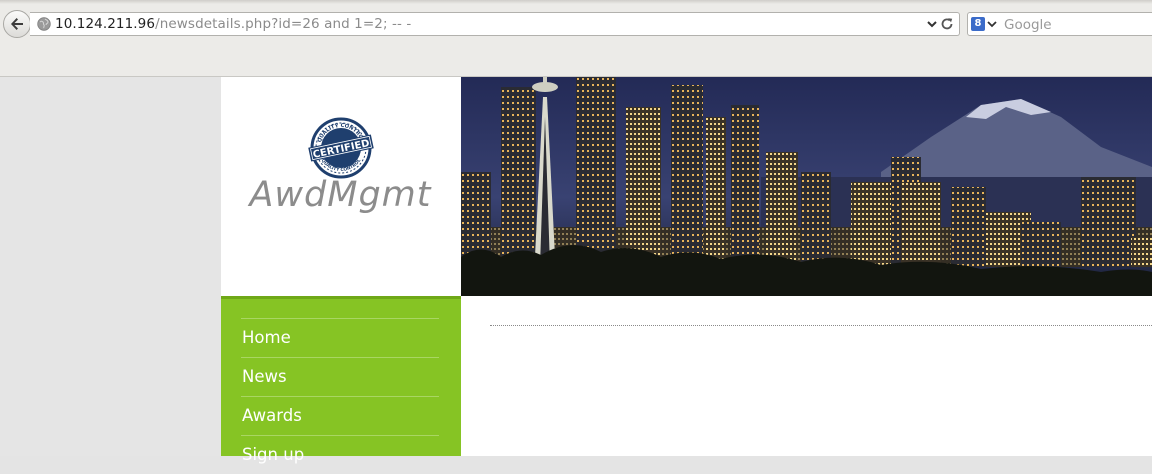 This screenshot has height=474, width=1152. I want to click on back-button, so click(17, 24).